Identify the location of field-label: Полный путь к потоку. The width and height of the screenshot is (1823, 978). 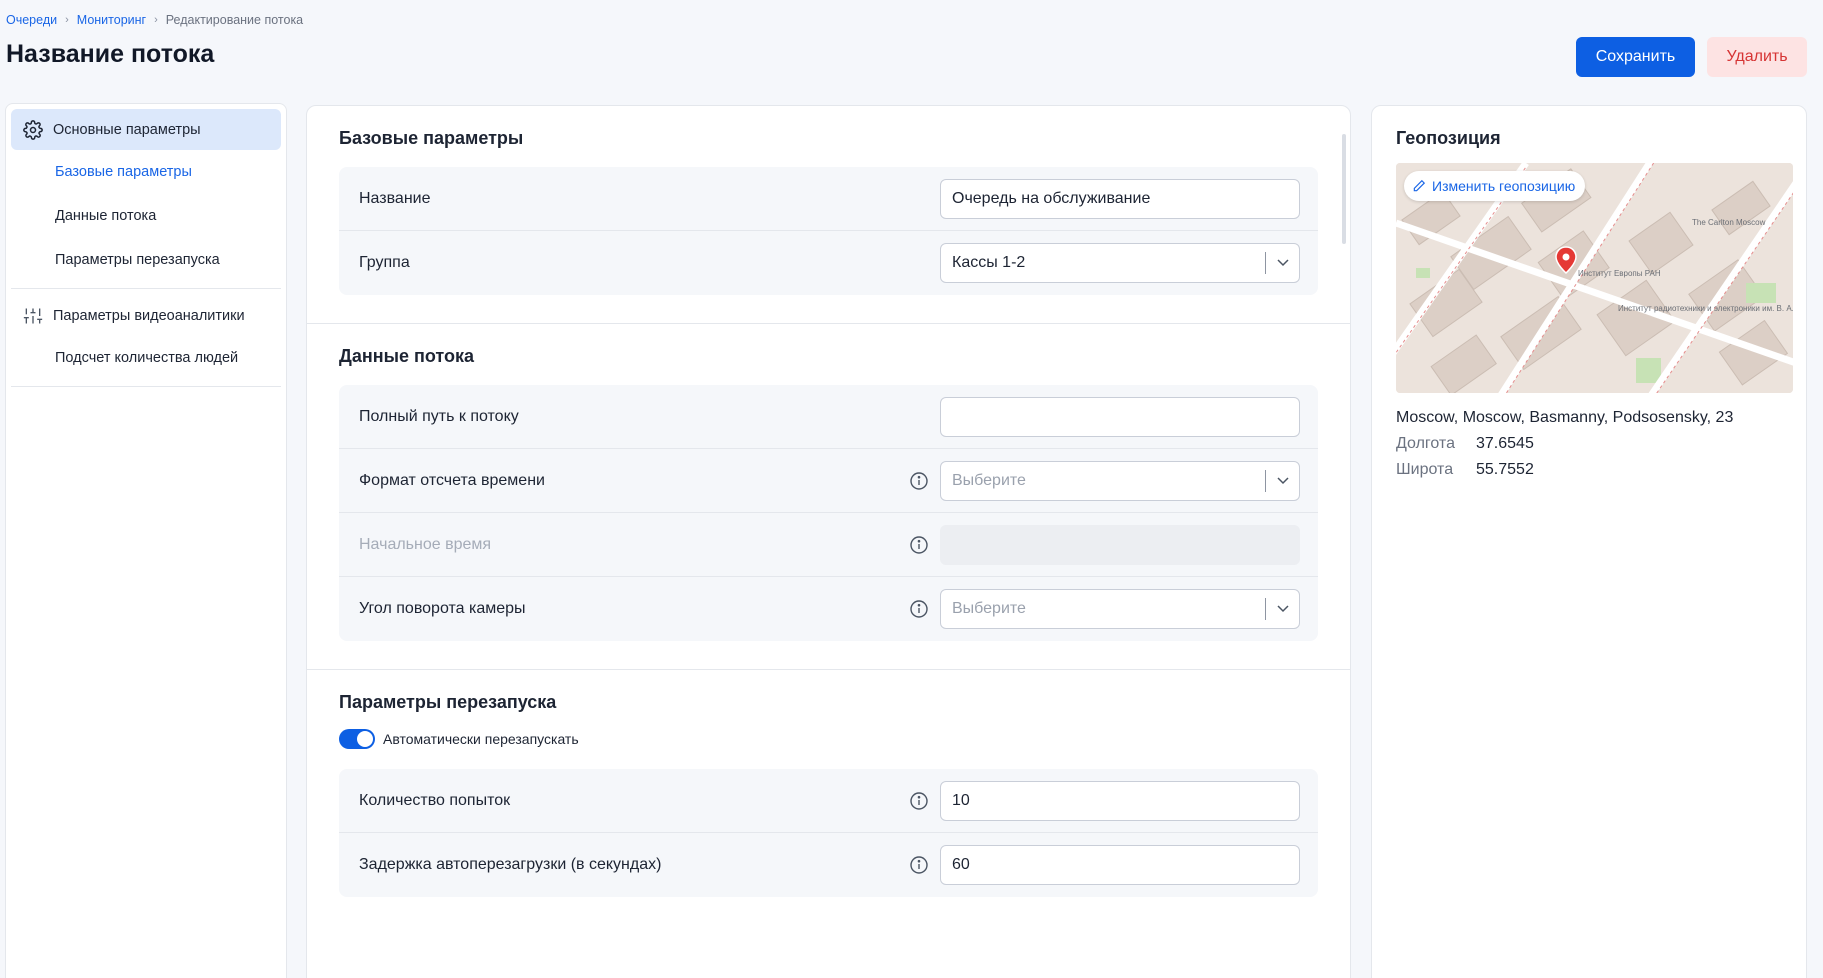
(439, 416).